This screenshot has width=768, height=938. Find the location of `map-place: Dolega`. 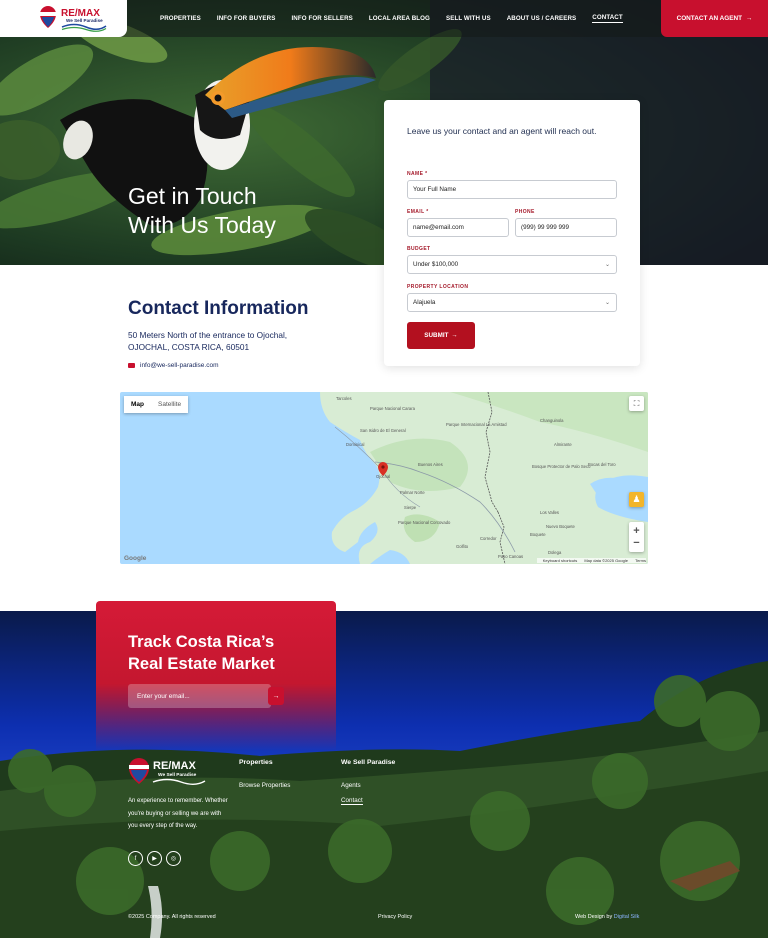

map-place: Dolega is located at coordinates (555, 552).